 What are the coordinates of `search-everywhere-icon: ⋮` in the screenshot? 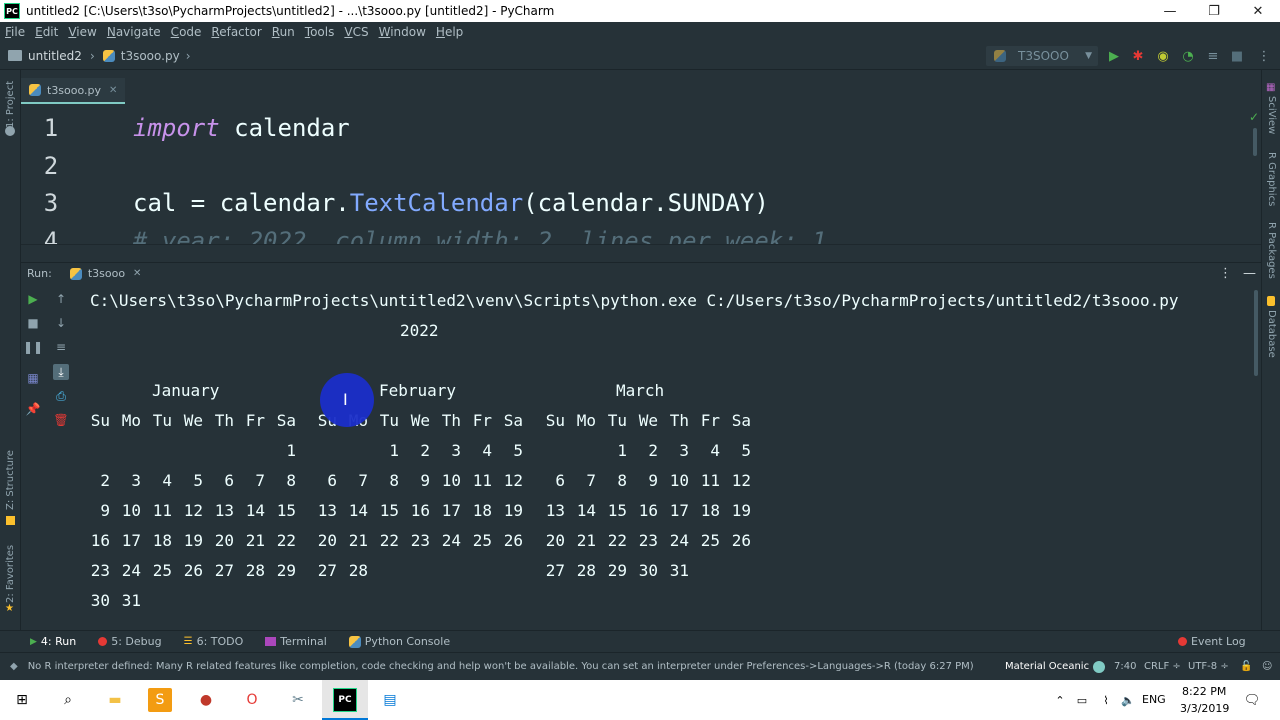 It's located at (1264, 56).